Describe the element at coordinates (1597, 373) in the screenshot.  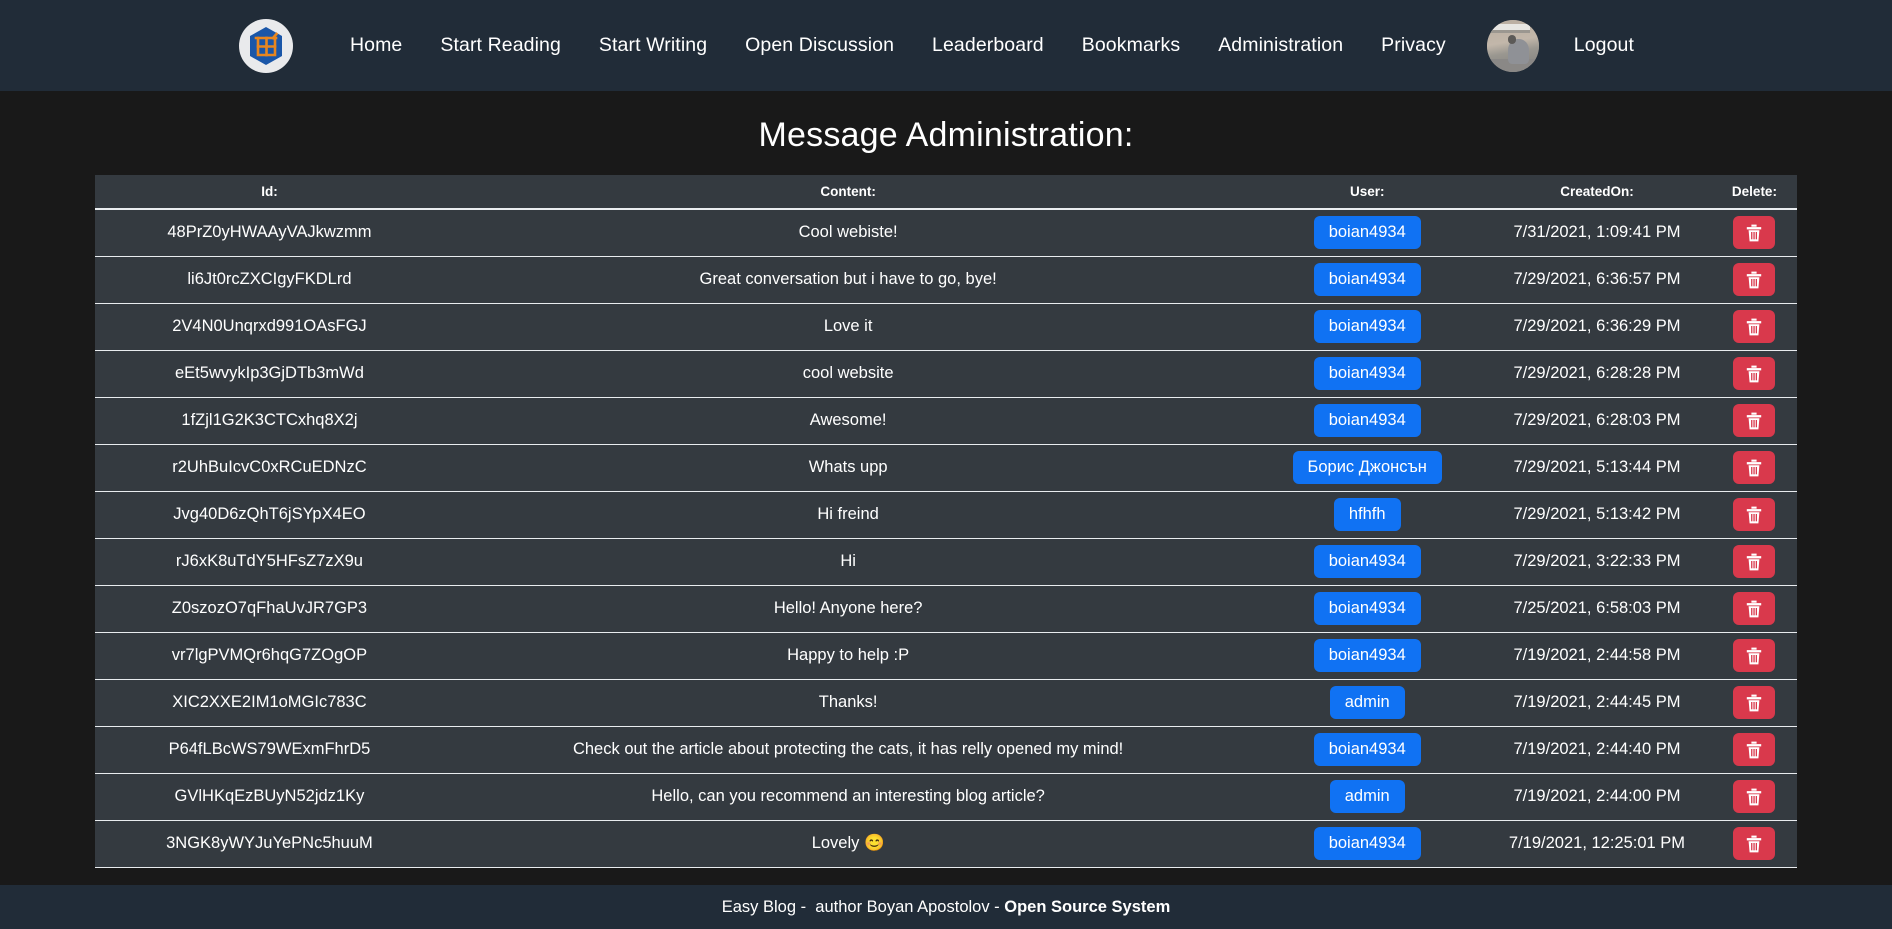
I see `cell-created-on: 7/29/2021, 6:28:28 PM` at that location.